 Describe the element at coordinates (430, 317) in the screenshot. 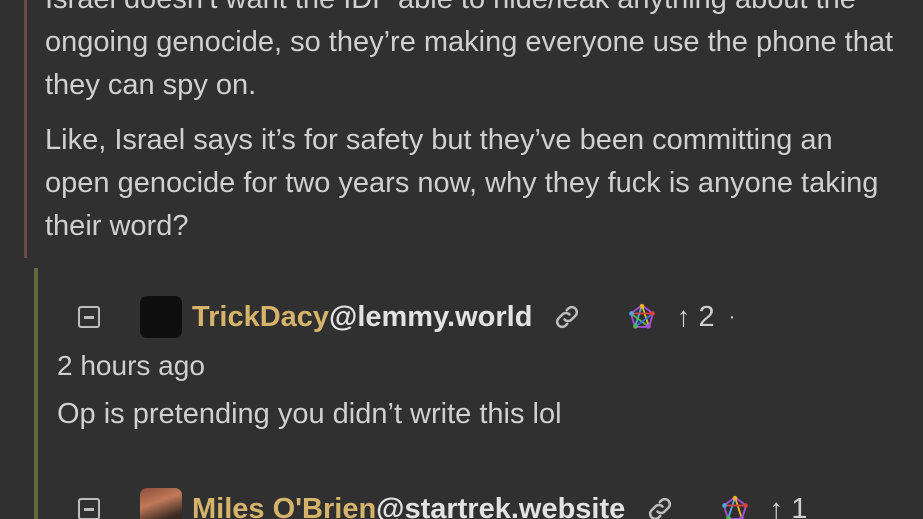

I see `reply-instance: @lemmy.world` at that location.